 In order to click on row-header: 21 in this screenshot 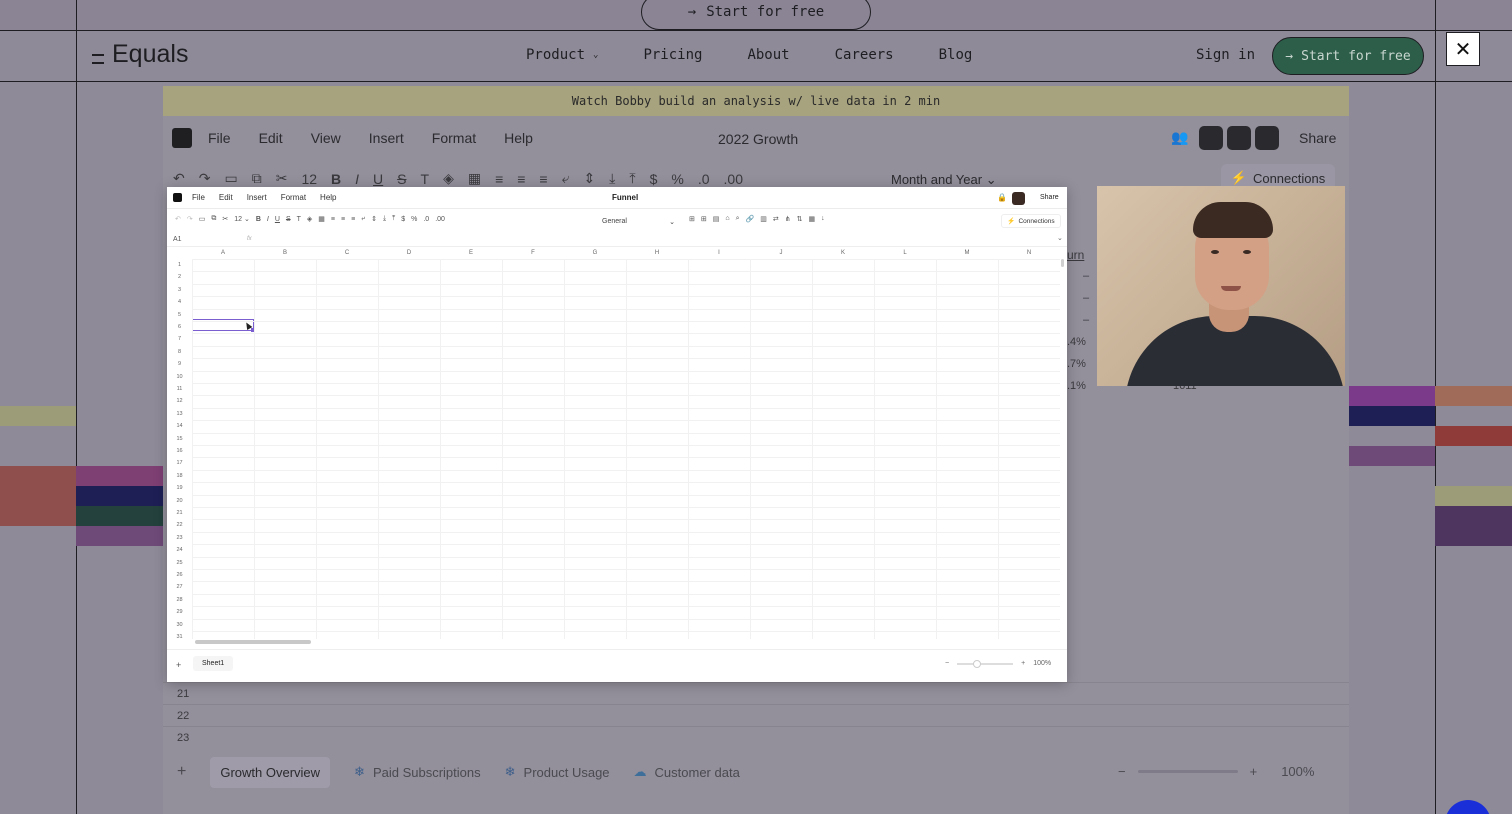, I will do `click(179, 513)`.